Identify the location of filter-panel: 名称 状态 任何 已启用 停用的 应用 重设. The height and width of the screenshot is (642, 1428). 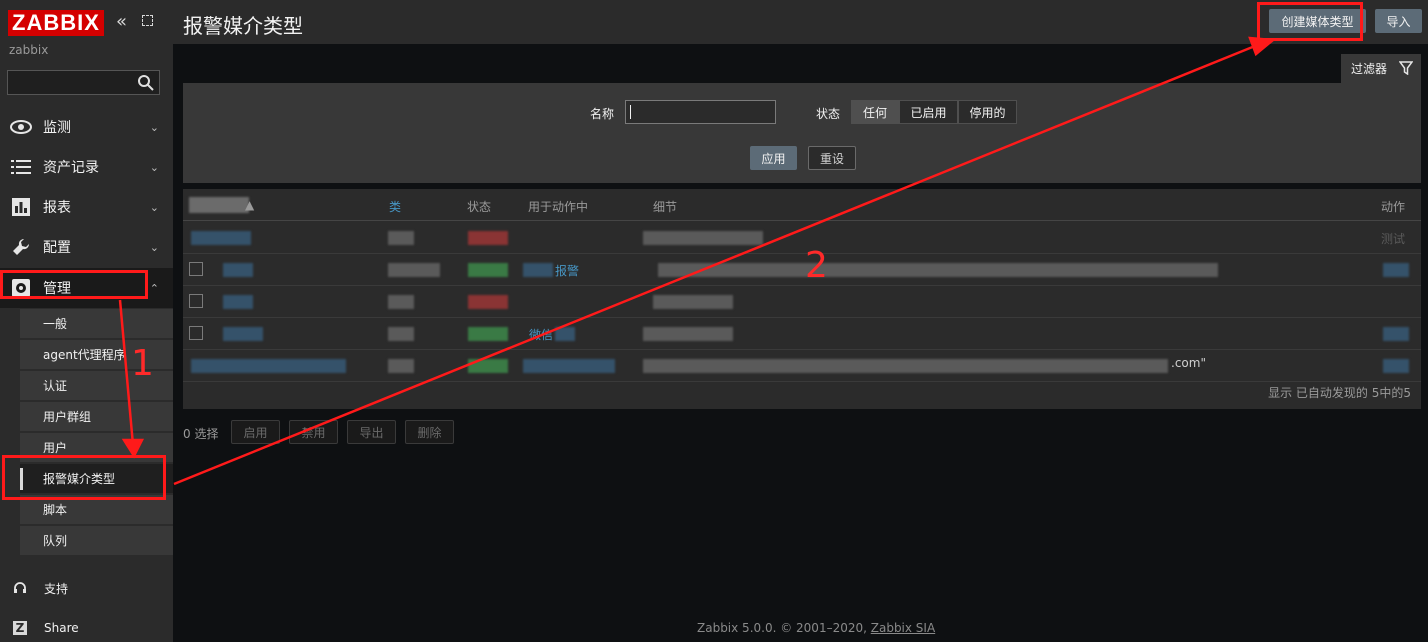
(802, 133).